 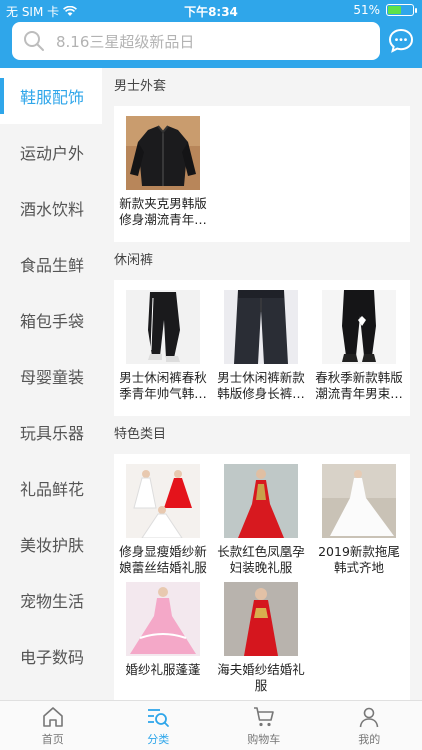 I want to click on sidebar-item-label: 宠物生活, so click(x=52, y=601).